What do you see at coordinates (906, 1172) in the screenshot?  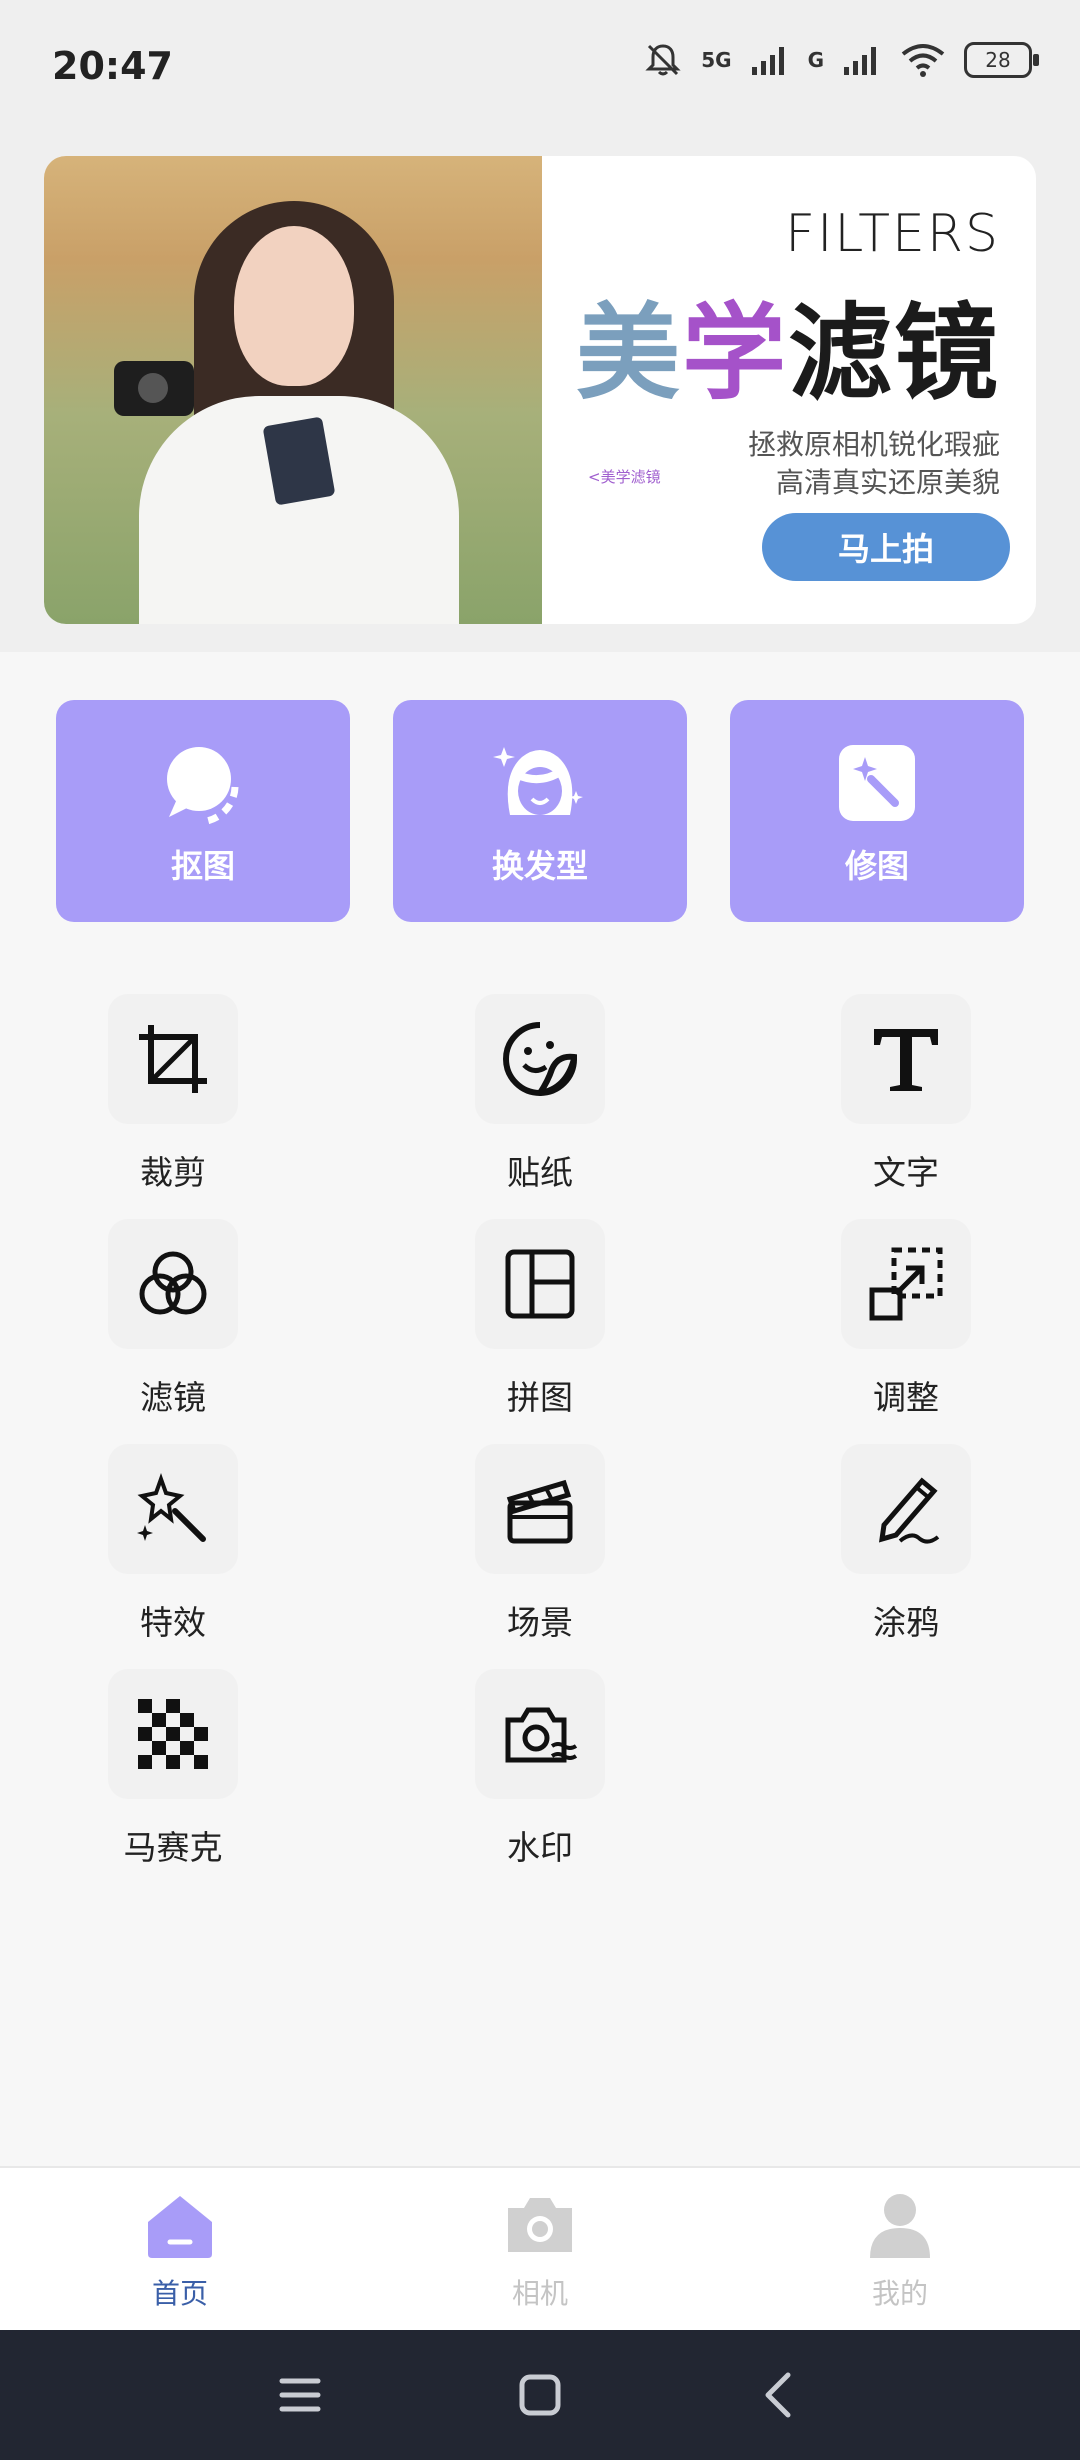 I see `tool-label: 文字` at bounding box center [906, 1172].